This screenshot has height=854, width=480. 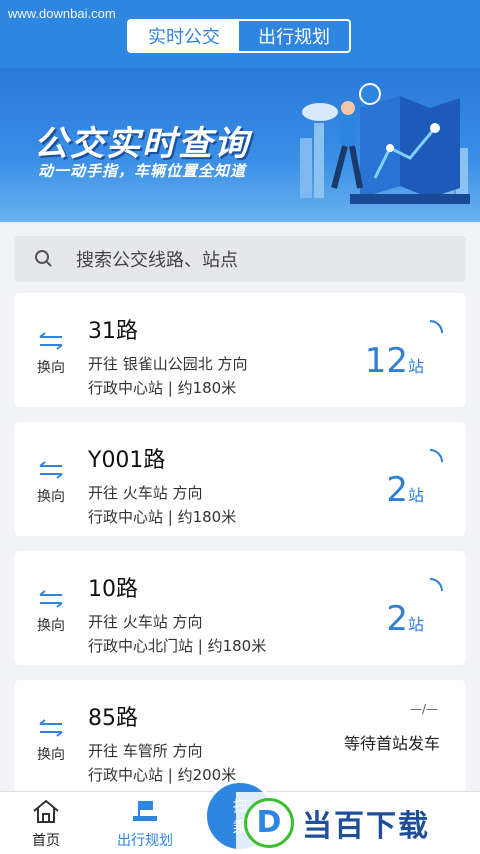 I want to click on site-watermark-logo: D 当百下载, so click(x=358, y=822).